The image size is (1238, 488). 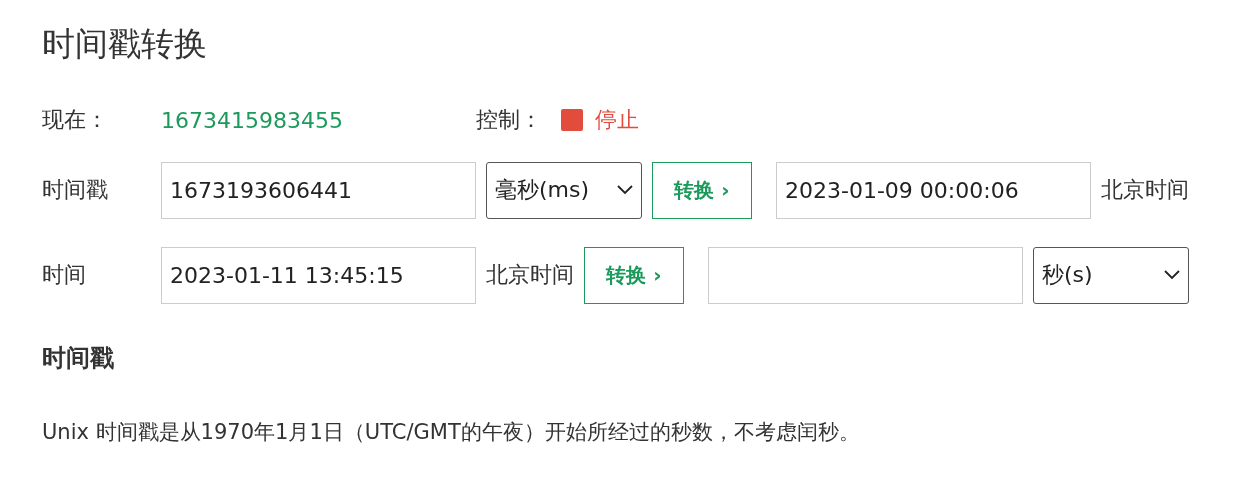 I want to click on current-timestamp: 1673415983455, so click(x=252, y=120).